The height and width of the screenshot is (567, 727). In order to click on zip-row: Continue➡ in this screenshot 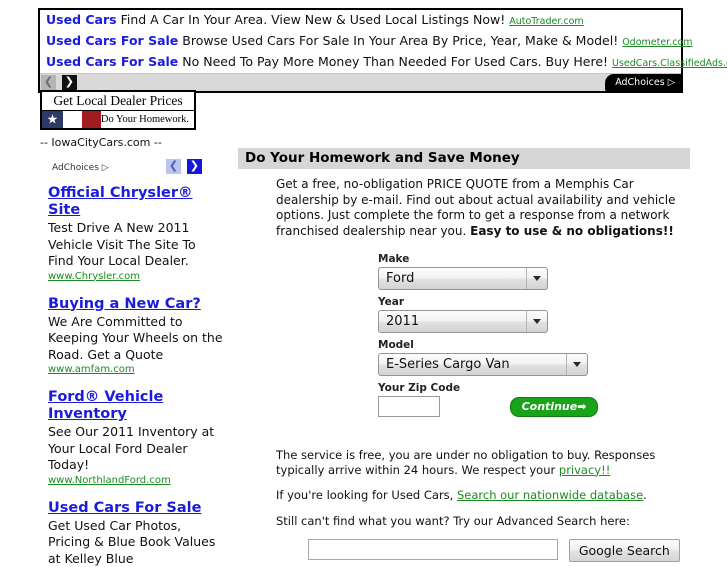, I will do `click(534, 409)`.